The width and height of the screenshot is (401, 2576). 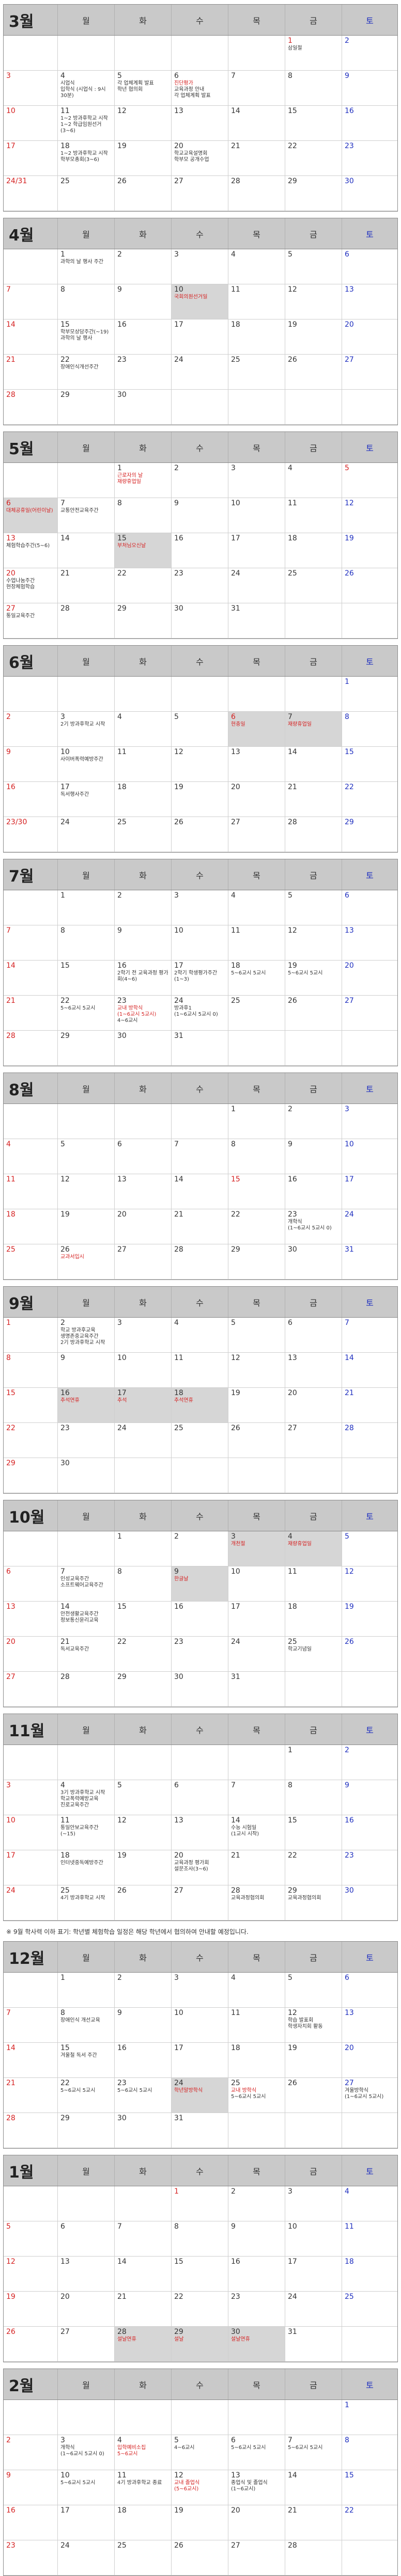 I want to click on weekday-label: 수, so click(x=200, y=2170).